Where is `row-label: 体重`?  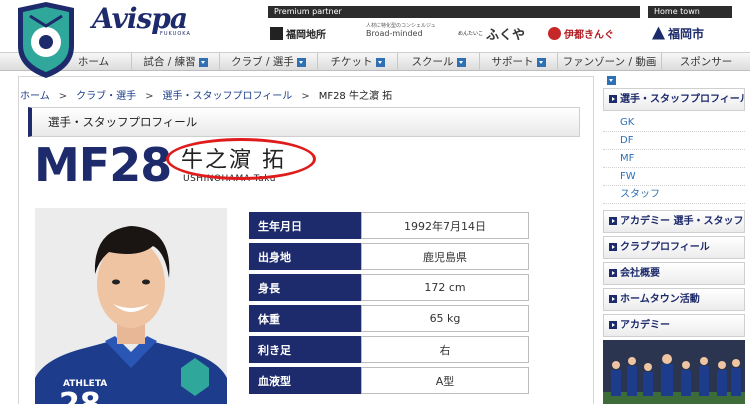
row-label: 体重 is located at coordinates (305, 318).